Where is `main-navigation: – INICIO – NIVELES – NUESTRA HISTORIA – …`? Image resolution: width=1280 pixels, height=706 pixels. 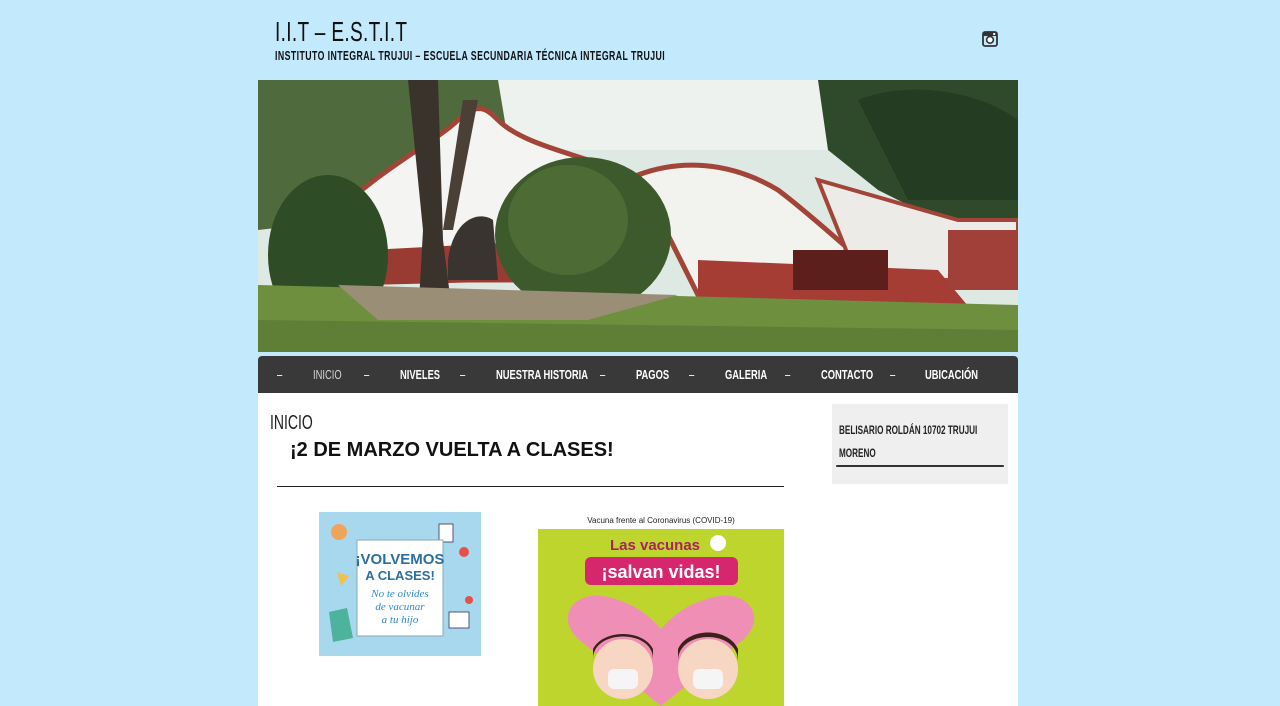 main-navigation: – INICIO – NIVELES – NUESTRA HISTORIA – … is located at coordinates (638, 374).